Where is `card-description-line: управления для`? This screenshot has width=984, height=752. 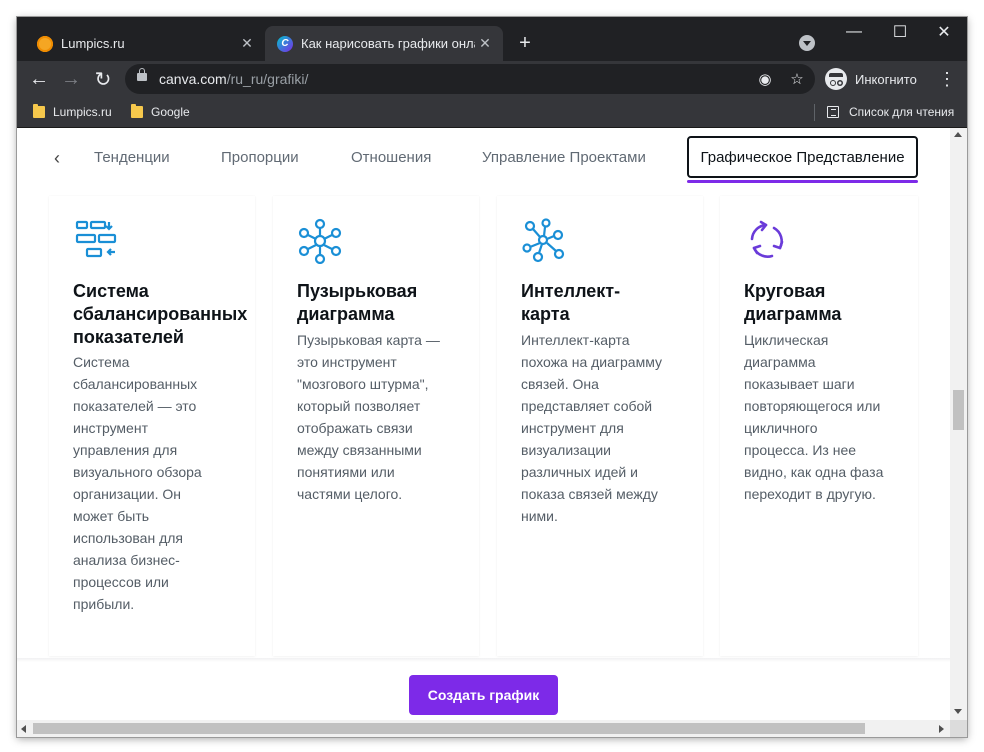
card-description-line: управления для is located at coordinates (125, 450).